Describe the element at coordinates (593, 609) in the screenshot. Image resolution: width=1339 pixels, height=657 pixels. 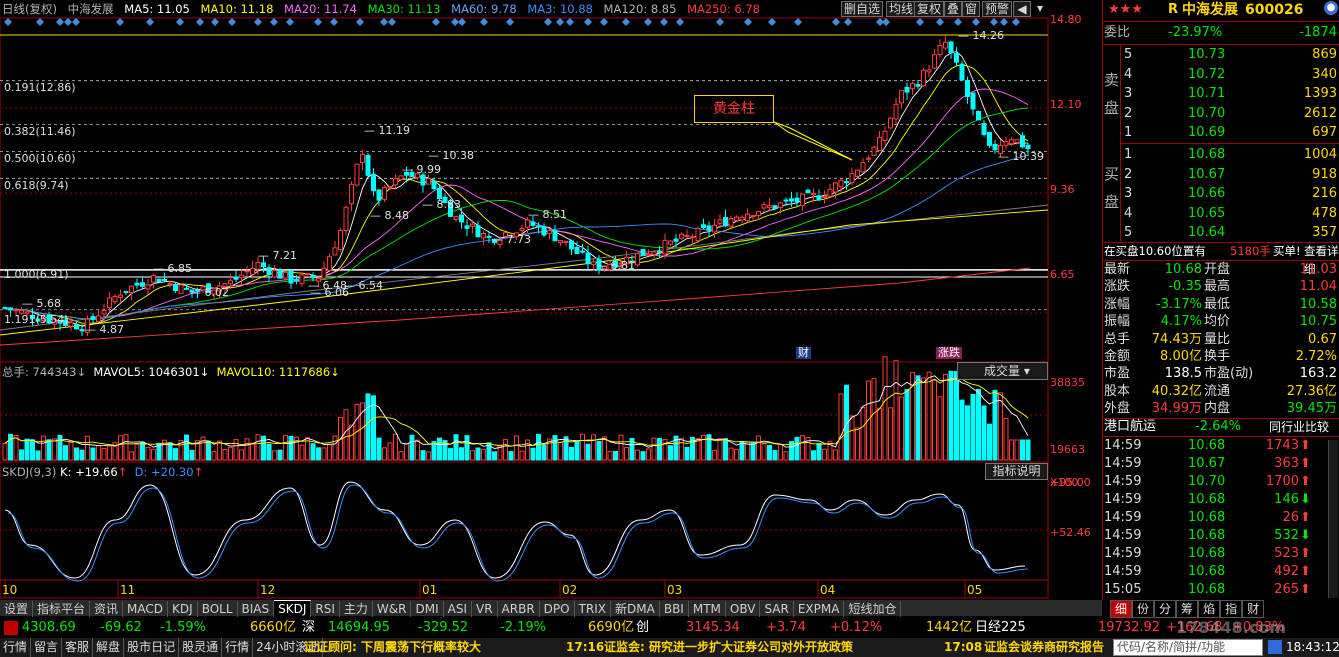
I see `tab-trix: TRIX` at that location.